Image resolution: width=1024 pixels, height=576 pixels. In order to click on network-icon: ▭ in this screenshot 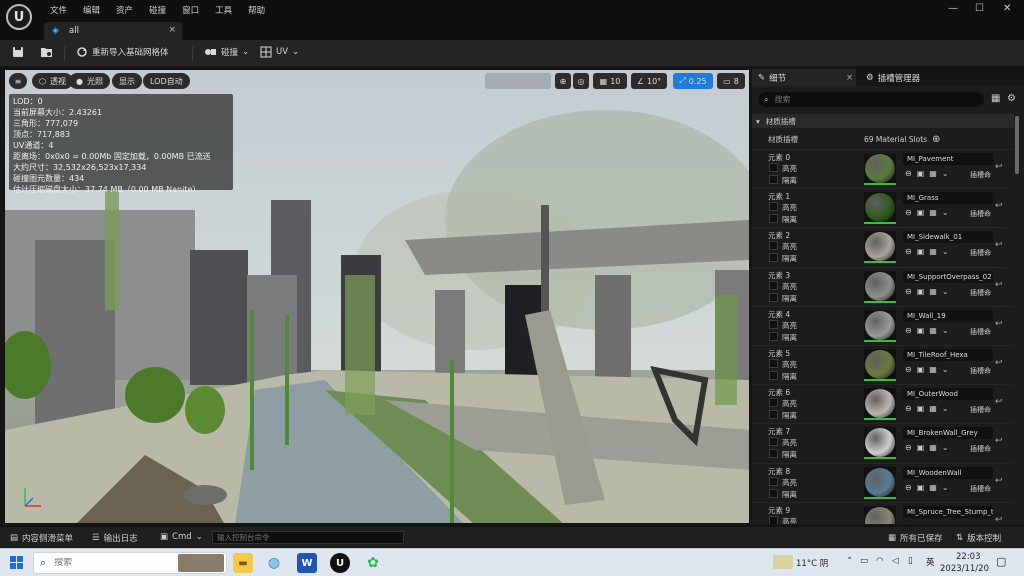, I will do `click(864, 561)`.